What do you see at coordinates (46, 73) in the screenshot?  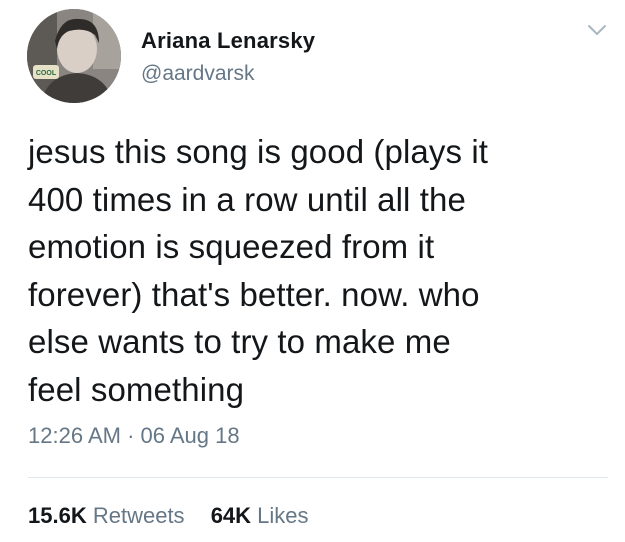 I see `avatar-badge-text: COOL` at bounding box center [46, 73].